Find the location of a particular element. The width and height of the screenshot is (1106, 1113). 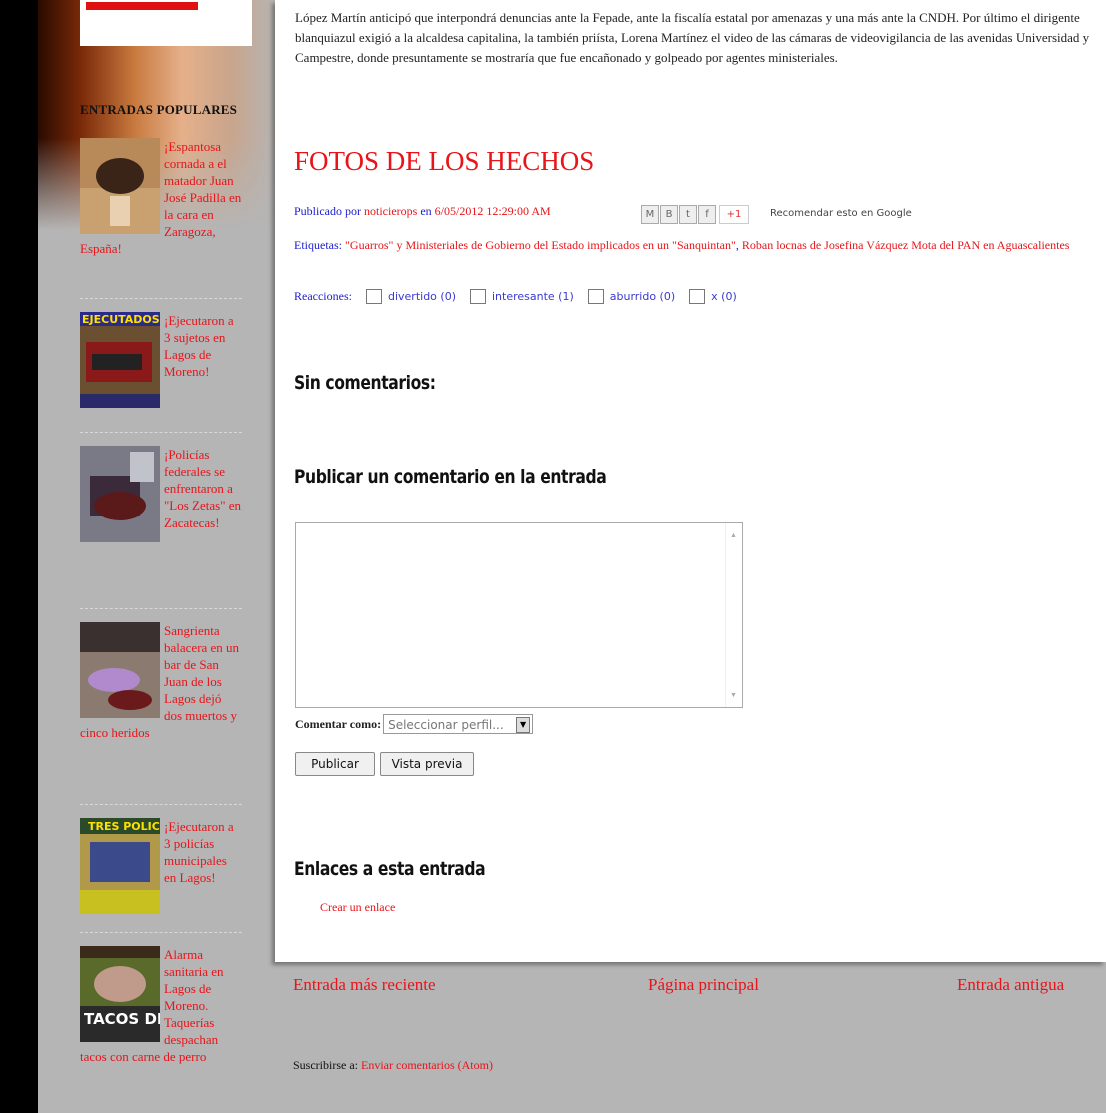

comment-textarea: ▲ ▼ is located at coordinates (519, 615).